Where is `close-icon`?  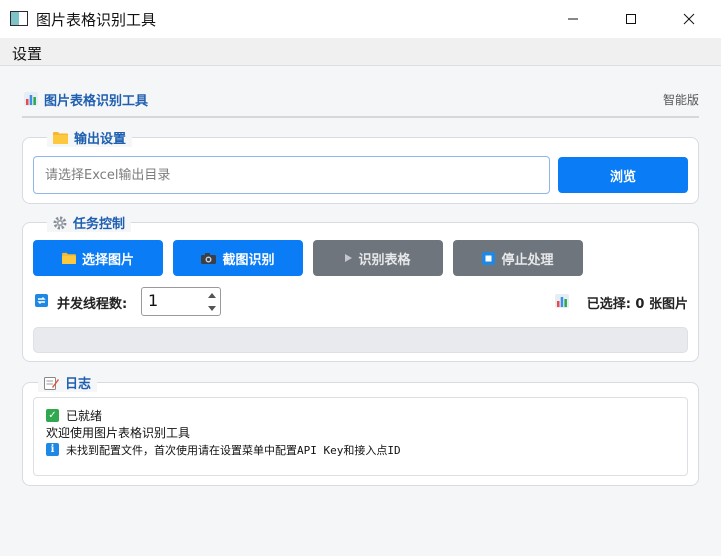 close-icon is located at coordinates (689, 19).